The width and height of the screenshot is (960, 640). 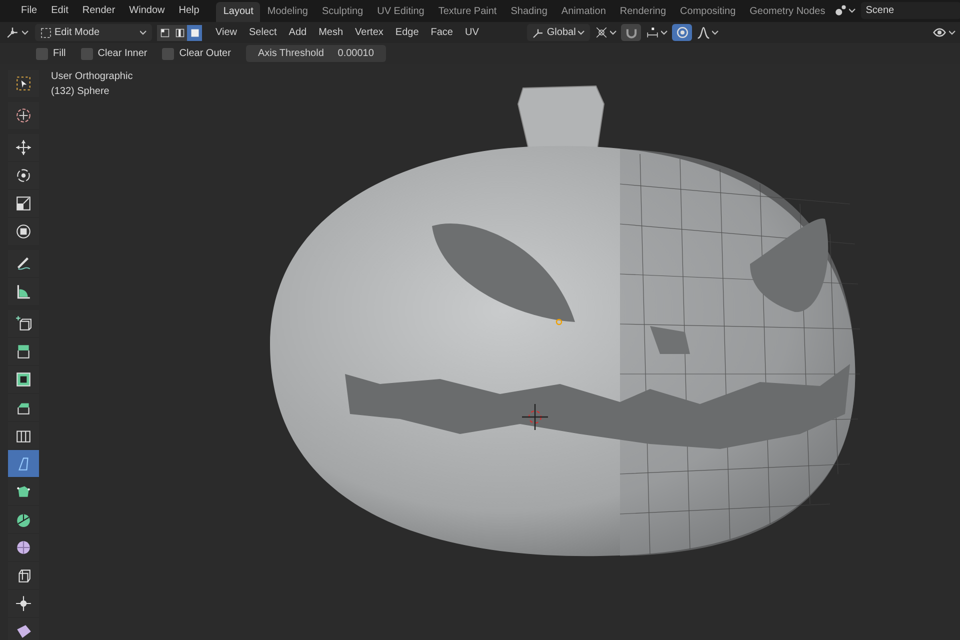 I want to click on mode-dropdown: Edit Mode, so click(x=93, y=32).